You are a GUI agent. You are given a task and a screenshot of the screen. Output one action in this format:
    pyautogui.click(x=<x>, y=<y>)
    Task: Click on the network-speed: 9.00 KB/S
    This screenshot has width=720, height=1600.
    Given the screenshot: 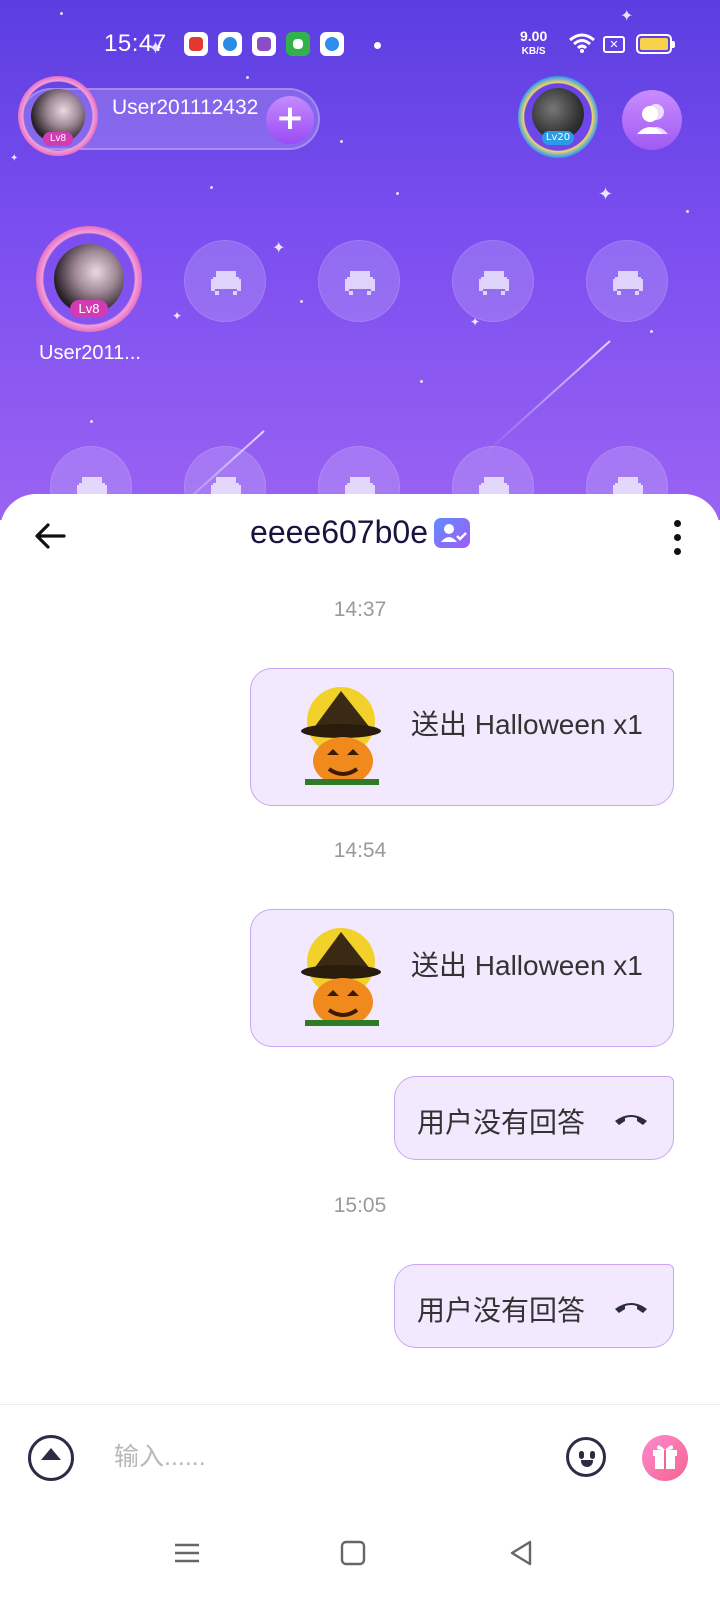 What is the action you would take?
    pyautogui.click(x=534, y=43)
    